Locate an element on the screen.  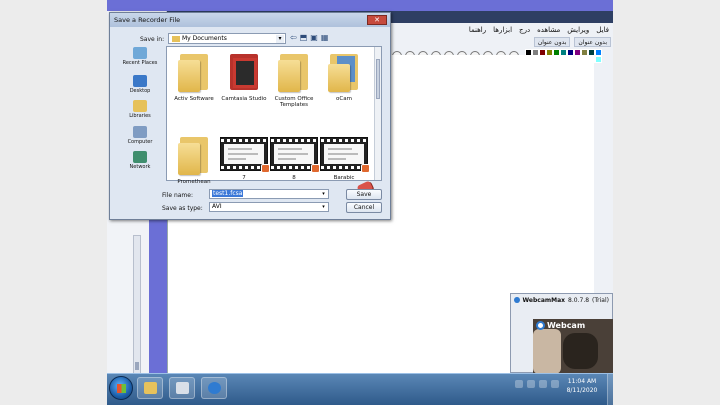
tray-arrow-icon is located at coordinates (519, 384).